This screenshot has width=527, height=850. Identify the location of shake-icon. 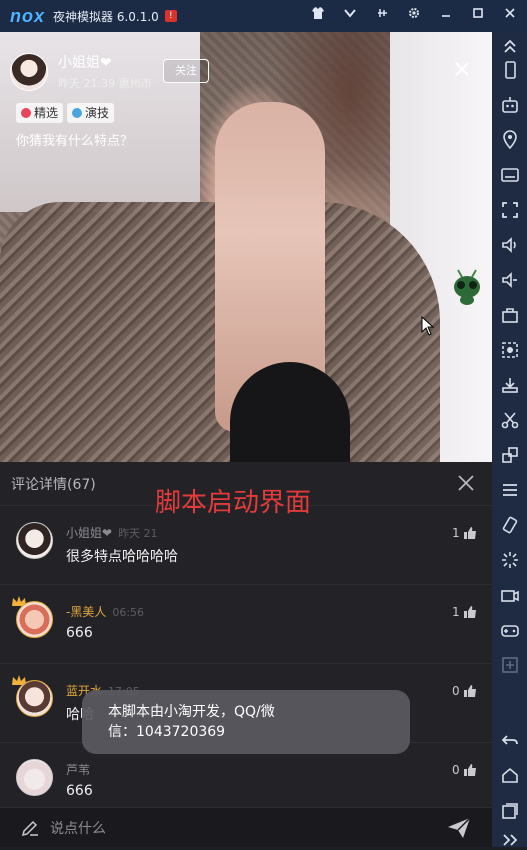
(510, 525).